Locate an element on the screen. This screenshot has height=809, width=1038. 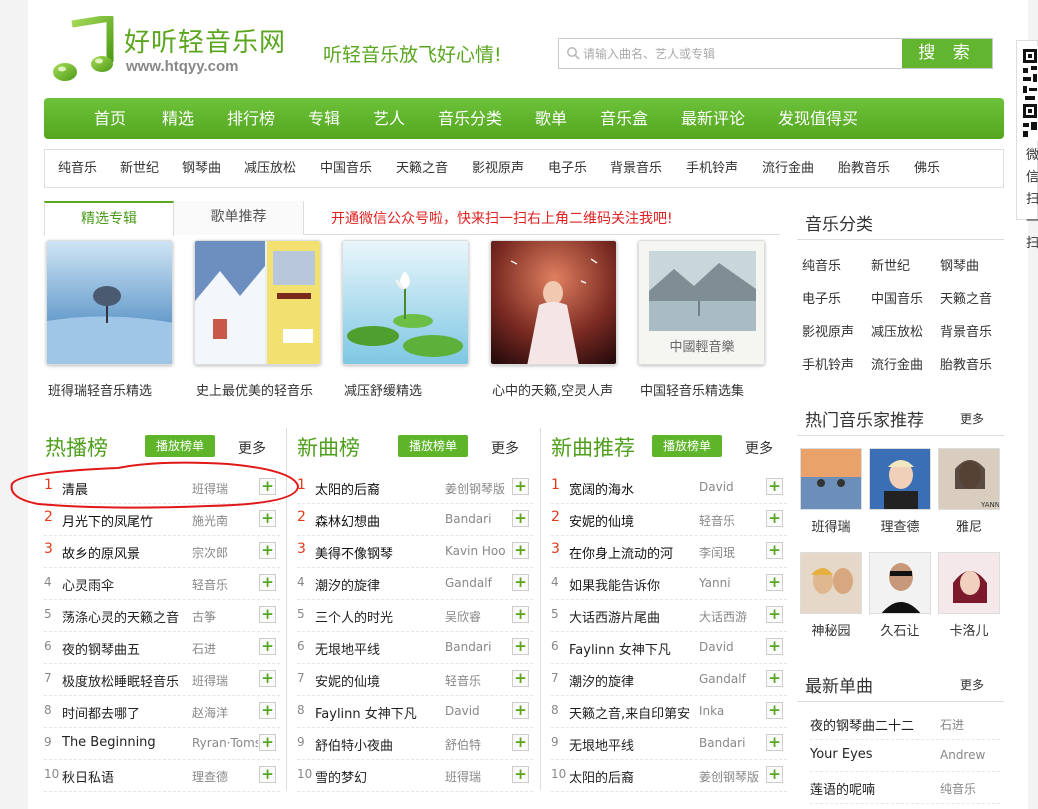
nav-musicbox: 音乐盒 is located at coordinates (624, 118).